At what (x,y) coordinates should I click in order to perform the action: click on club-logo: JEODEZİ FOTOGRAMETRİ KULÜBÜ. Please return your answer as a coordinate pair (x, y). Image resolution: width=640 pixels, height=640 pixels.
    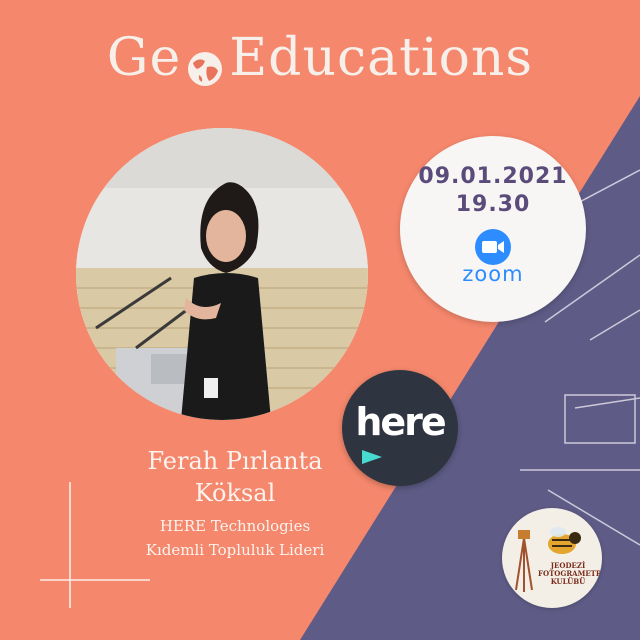
    Looking at the image, I should click on (552, 558).